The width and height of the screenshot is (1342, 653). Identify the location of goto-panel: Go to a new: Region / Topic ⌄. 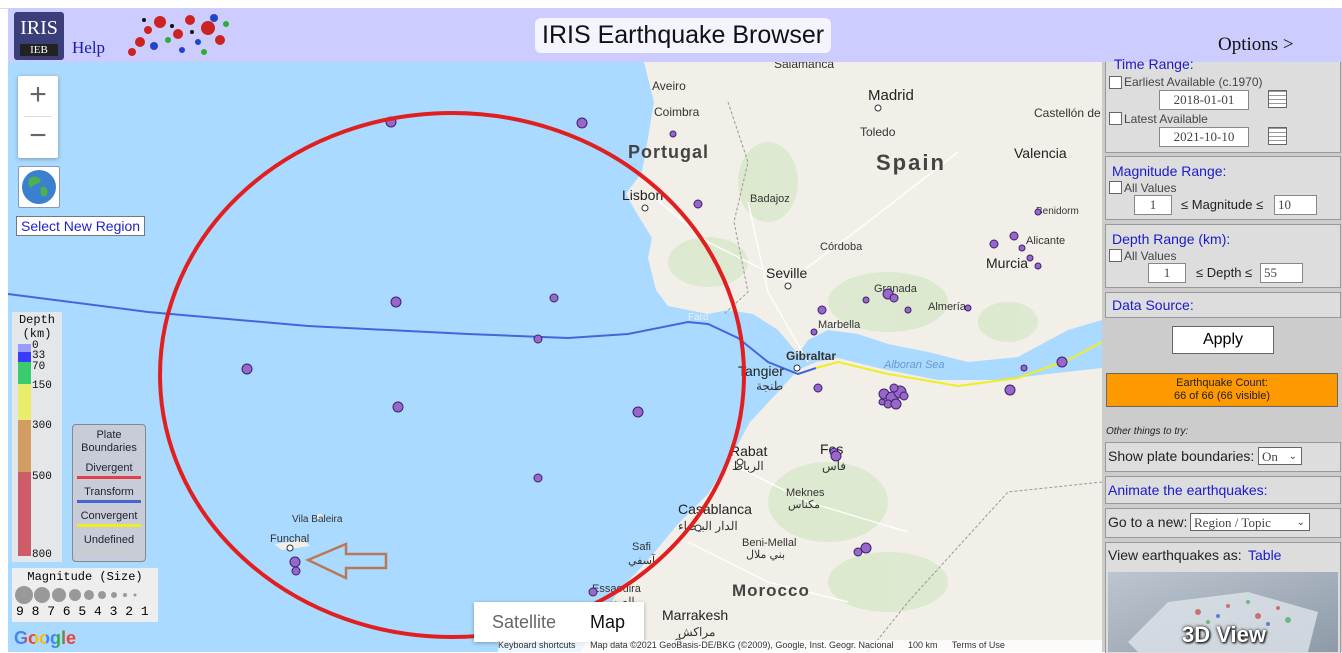
(1223, 523).